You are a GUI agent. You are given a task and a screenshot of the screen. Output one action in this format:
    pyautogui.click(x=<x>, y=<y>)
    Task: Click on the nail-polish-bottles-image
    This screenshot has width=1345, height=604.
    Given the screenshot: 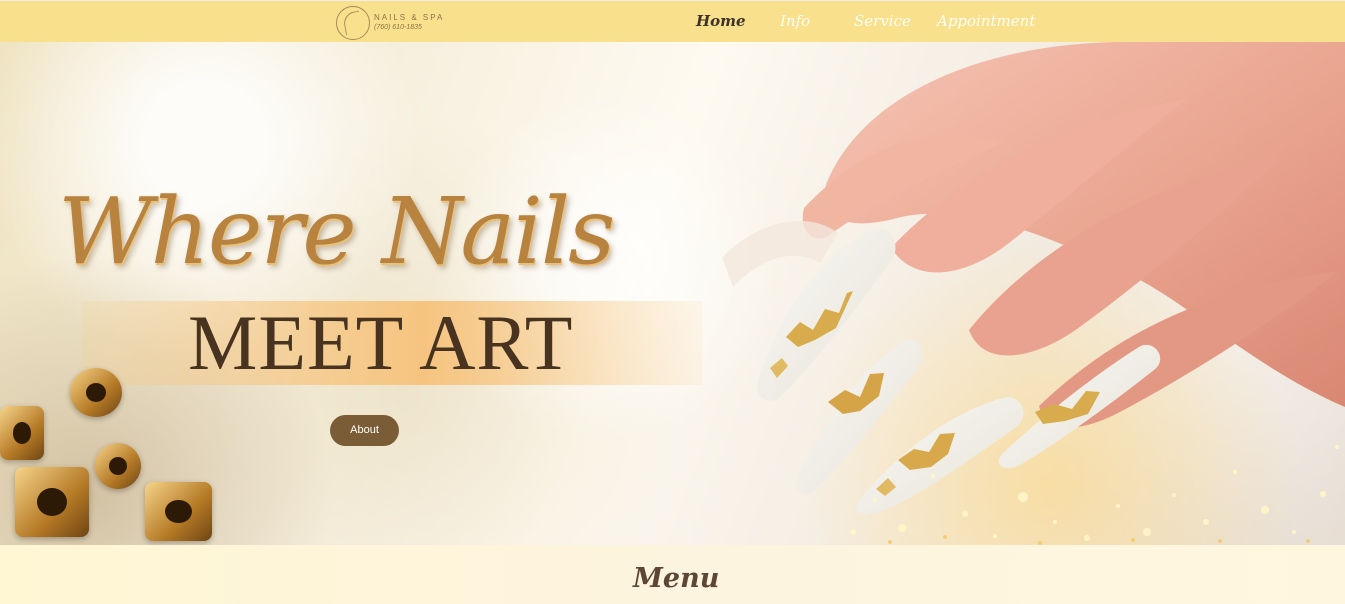 What is the action you would take?
    pyautogui.click(x=110, y=456)
    